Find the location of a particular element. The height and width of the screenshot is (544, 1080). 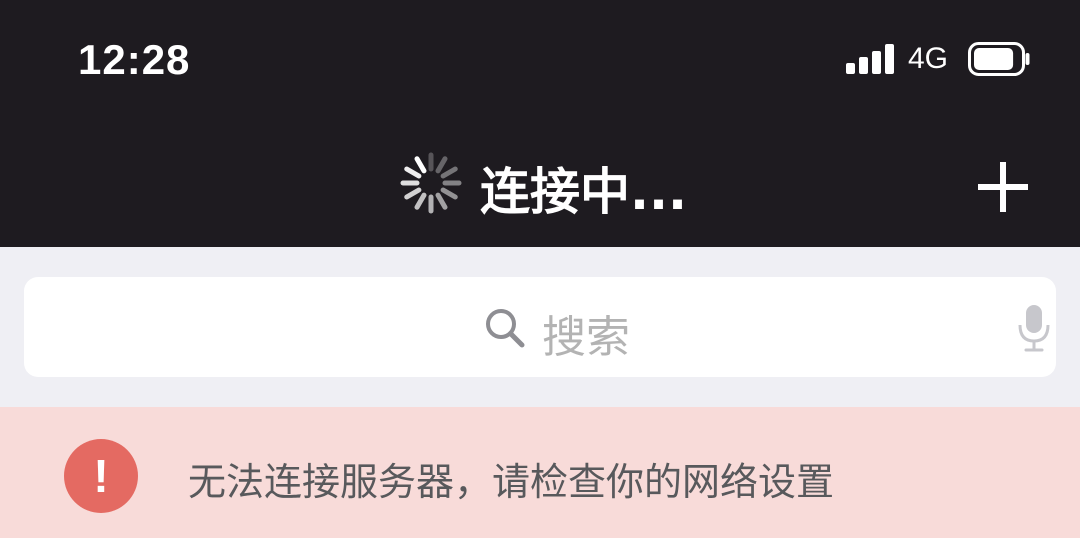

network-error-message: 无法连接服务器，请检查你的网络设置 is located at coordinates (511, 482).